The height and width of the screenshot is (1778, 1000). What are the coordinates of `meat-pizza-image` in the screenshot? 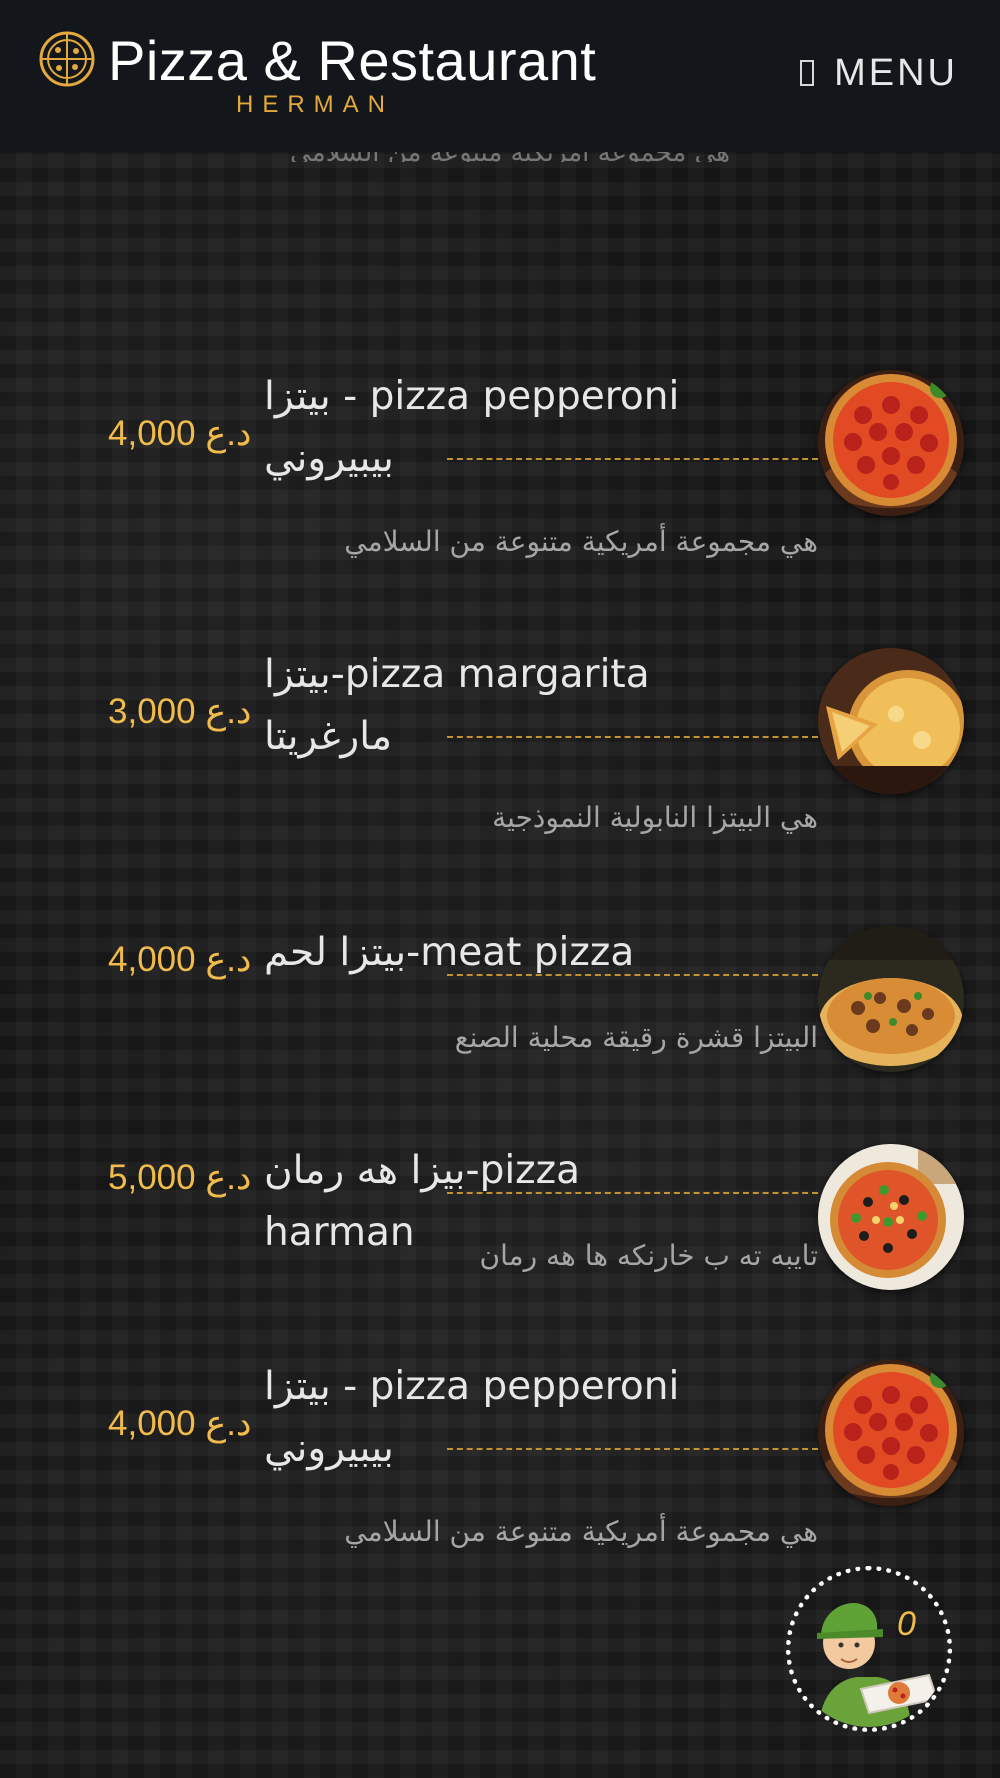 It's located at (891, 999).